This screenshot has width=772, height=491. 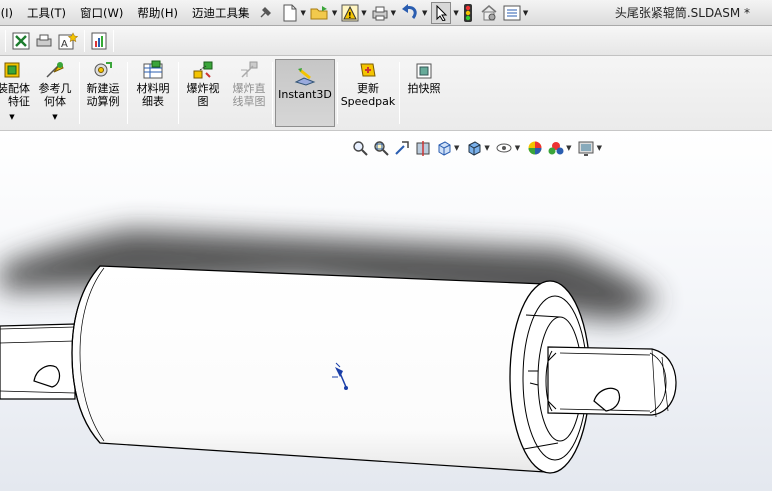 I want to click on menu-help: 帮助(H), so click(x=157, y=13).